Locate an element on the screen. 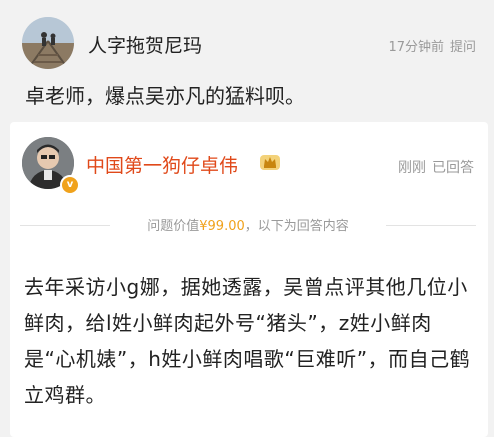  answer-time: 刚刚 is located at coordinates (412, 168).